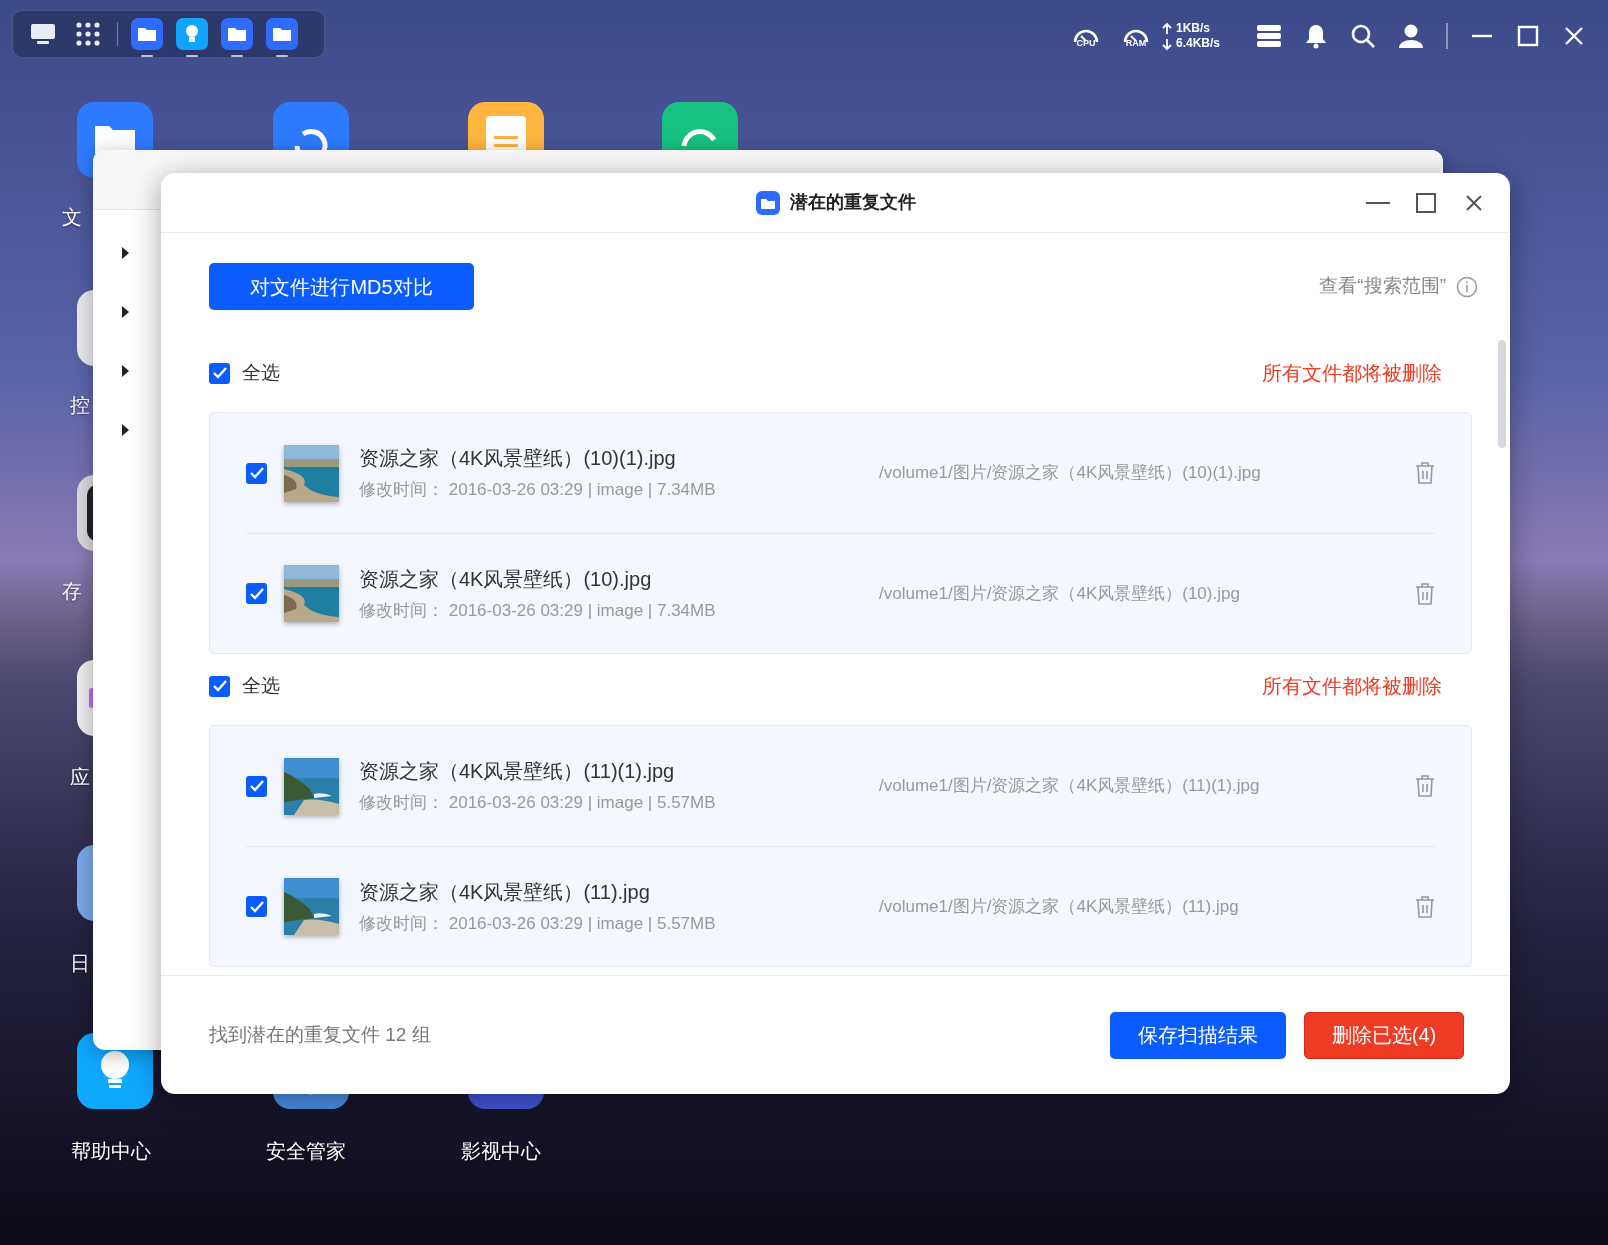  I want to click on app-icon, so click(85, 698).